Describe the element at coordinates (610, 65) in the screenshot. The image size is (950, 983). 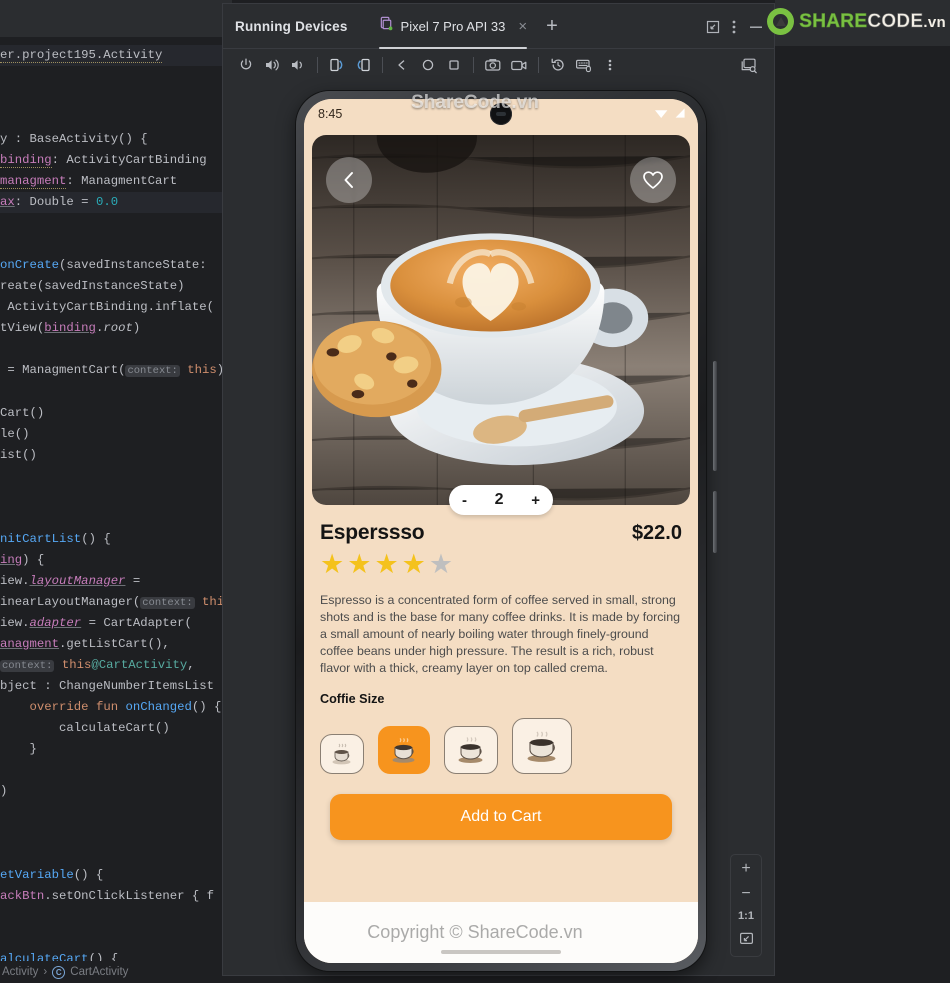
I see `toolbar-more-button` at that location.